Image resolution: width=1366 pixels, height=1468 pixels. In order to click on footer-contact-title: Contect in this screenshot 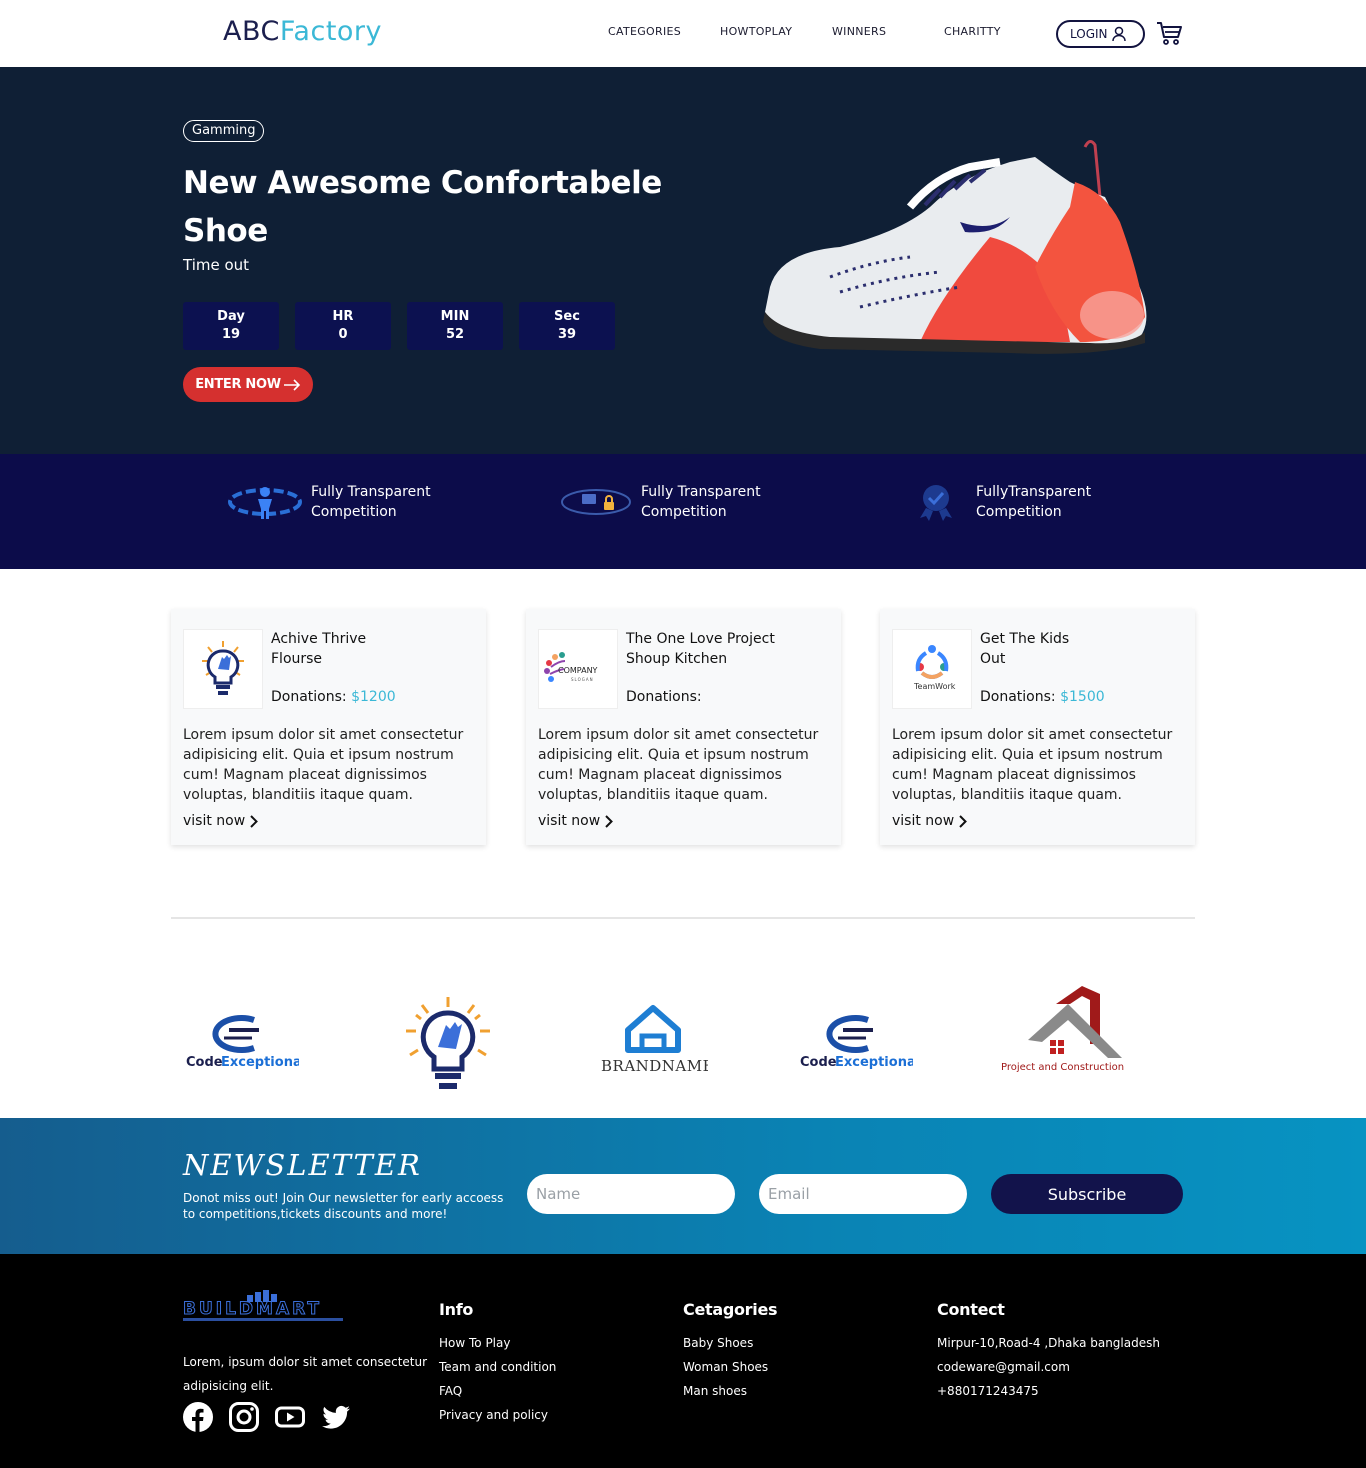, I will do `click(971, 1309)`.